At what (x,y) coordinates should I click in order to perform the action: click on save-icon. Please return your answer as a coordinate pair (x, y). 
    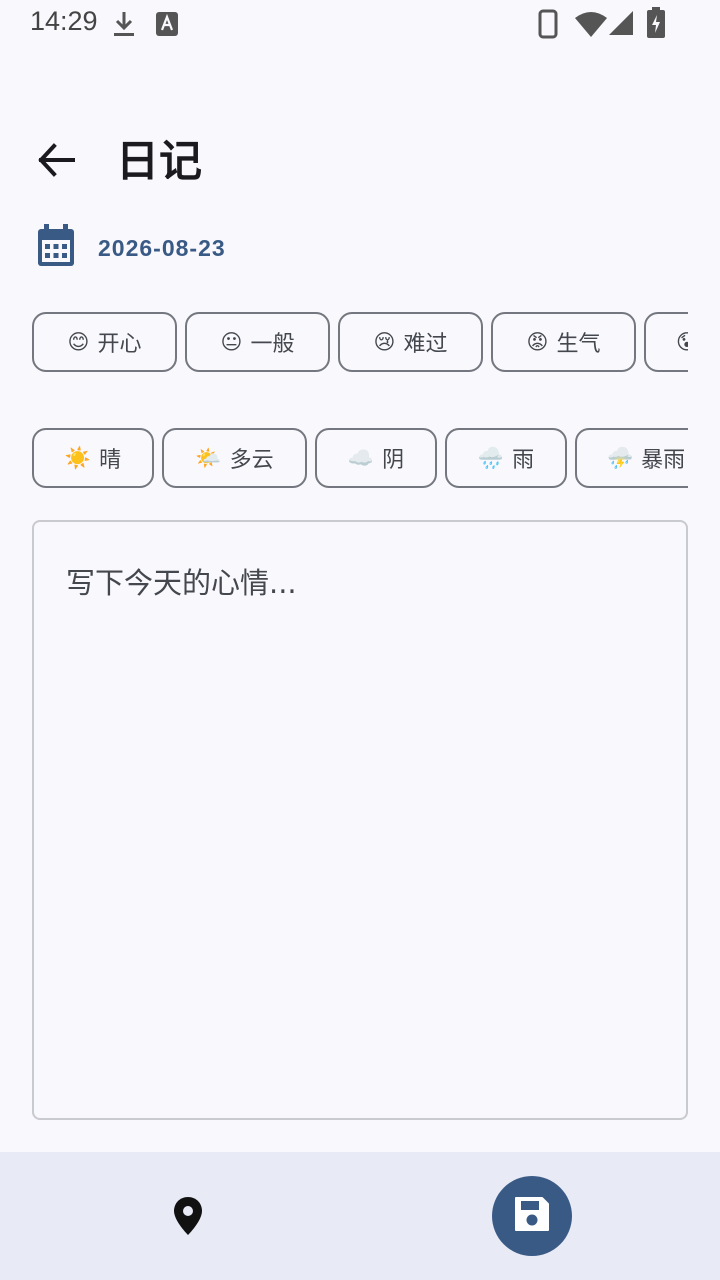
    Looking at the image, I should click on (532, 1216).